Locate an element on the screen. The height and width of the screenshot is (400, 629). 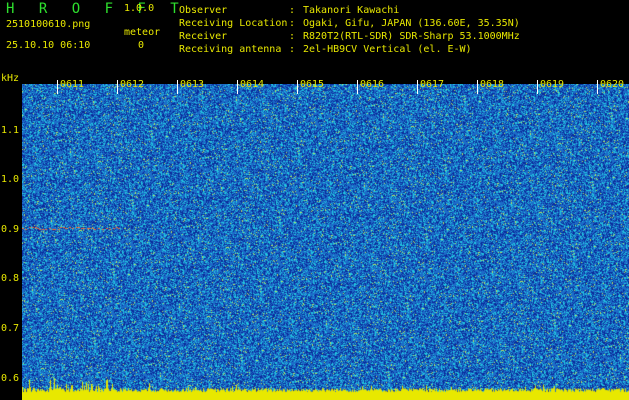
app-title: H R O F F T is located at coordinates (96, 9).